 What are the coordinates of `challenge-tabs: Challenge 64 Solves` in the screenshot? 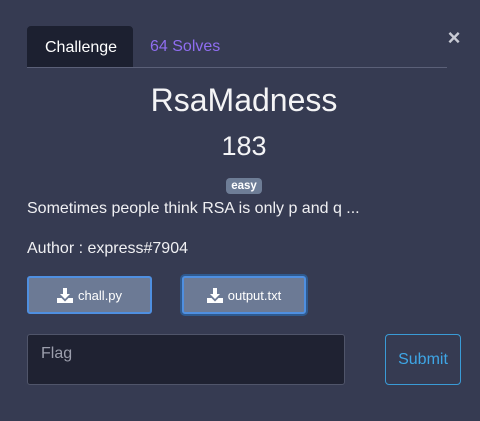 It's located at (237, 47).